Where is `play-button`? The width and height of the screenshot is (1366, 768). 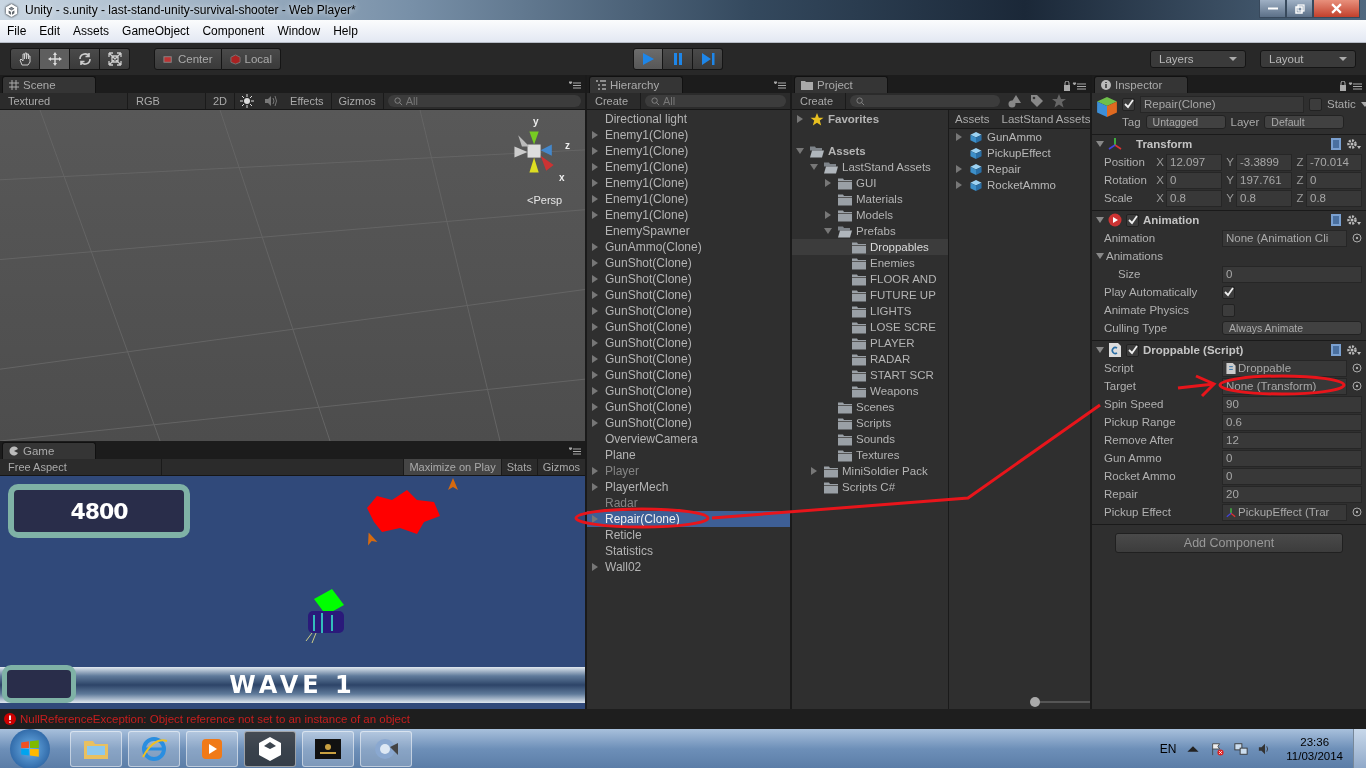
play-button is located at coordinates (648, 59).